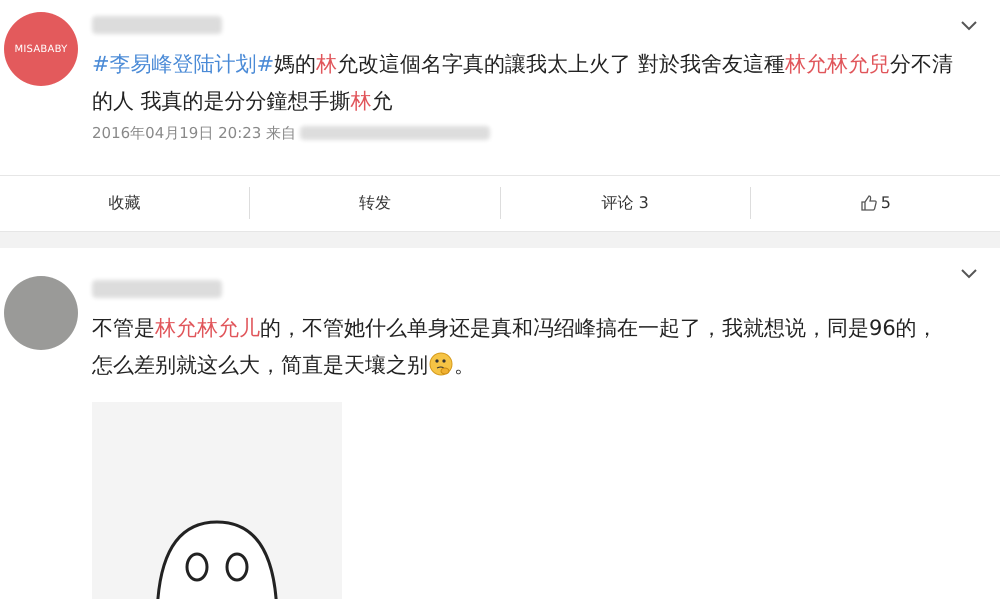 The image size is (1000, 599). I want to click on post-text: 不管是林允林允儿的，不管她什么单身还是真和冯绍峰搞在一起了，我就想说，同是96的，怎么差别就这么大，简直是天壤之别 。, so click(515, 346).